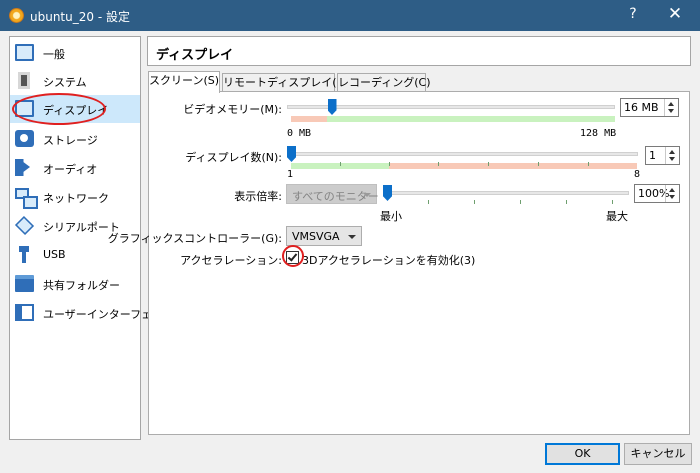  What do you see at coordinates (332, 194) in the screenshot?
I see `scale-monitor-select: すべてのモニター` at bounding box center [332, 194].